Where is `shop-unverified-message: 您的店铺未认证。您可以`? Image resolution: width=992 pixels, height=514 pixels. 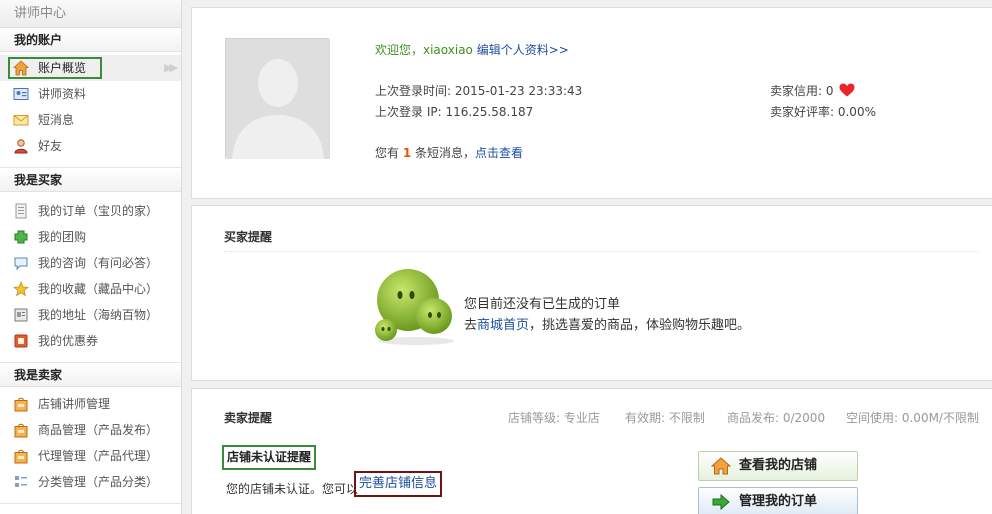 shop-unverified-message: 您的店铺未认证。您可以 is located at coordinates (292, 489).